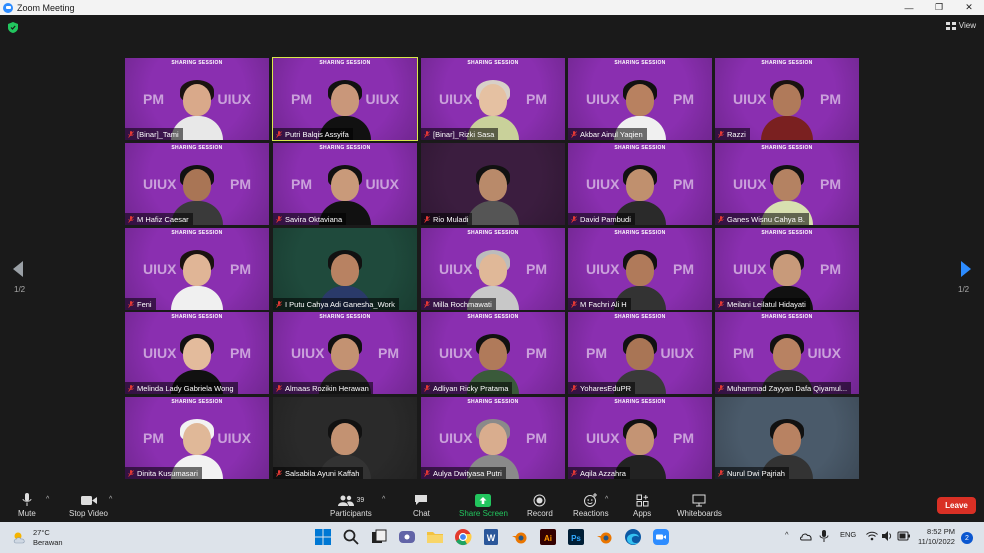  Describe the element at coordinates (181, 388) in the screenshot. I see `participant-name-bar: Melinda Lady Gabriela Wong` at that location.